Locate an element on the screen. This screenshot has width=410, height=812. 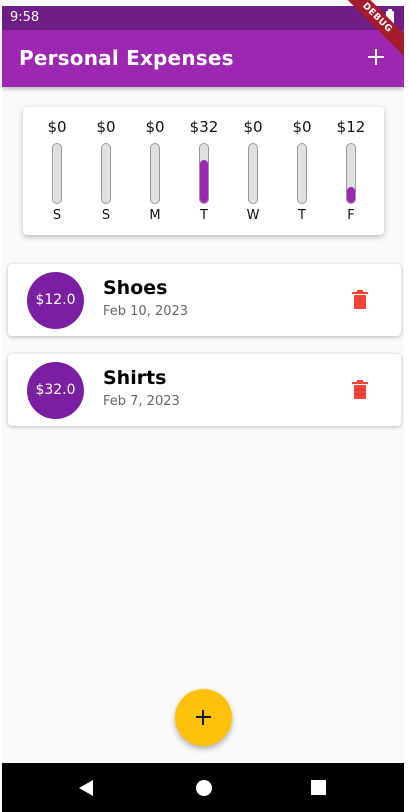
chart-bar: $32 T is located at coordinates (204, 171).